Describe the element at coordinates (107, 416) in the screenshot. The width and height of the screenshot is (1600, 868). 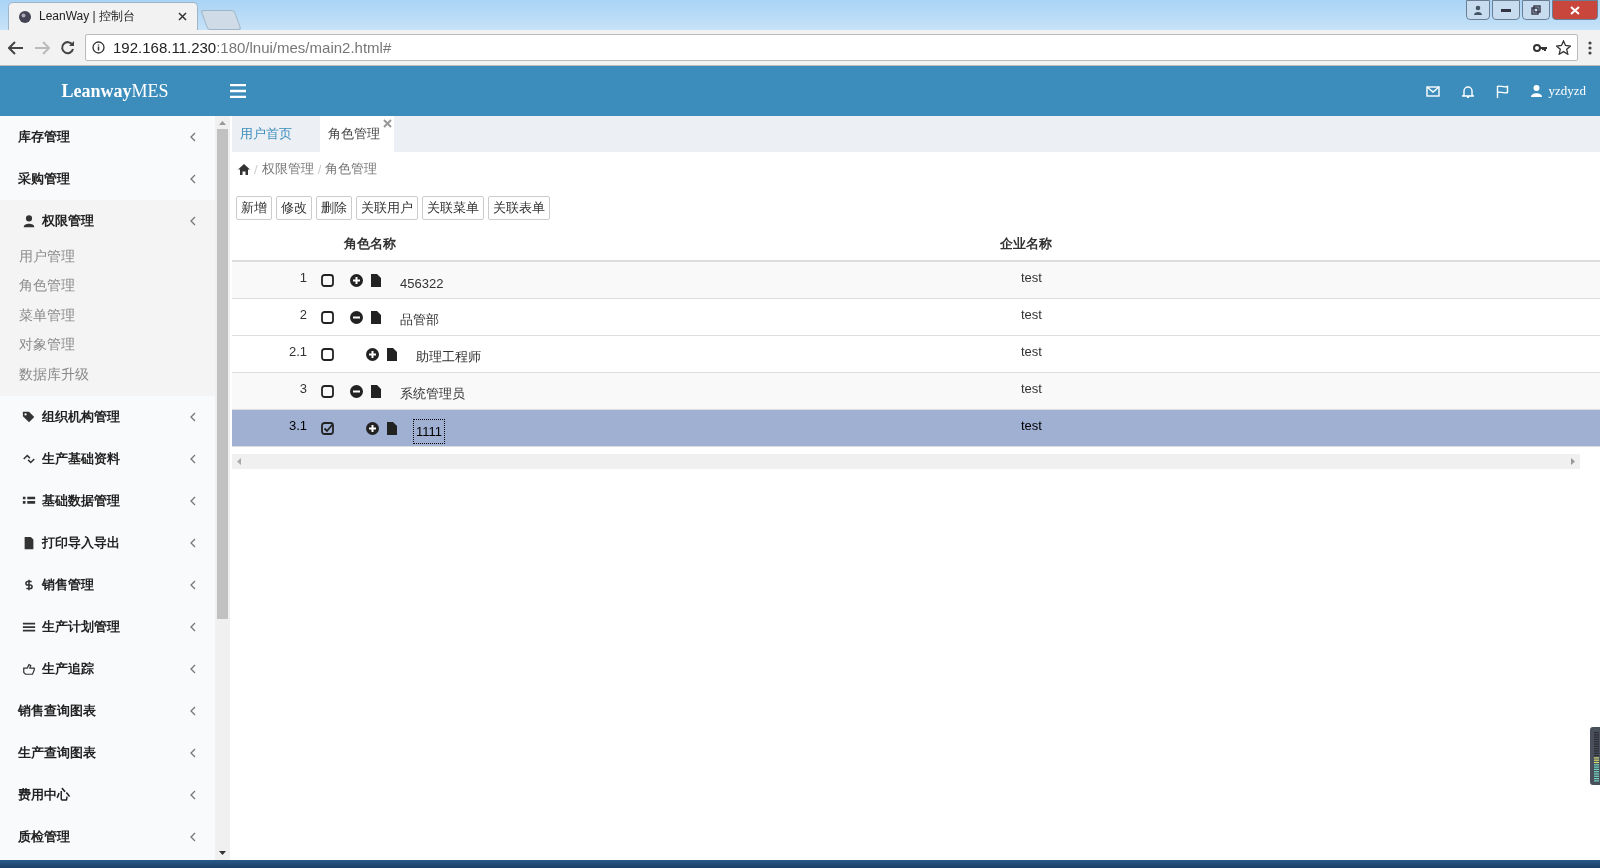
I see `sidebar-item: 组织机构管理` at that location.